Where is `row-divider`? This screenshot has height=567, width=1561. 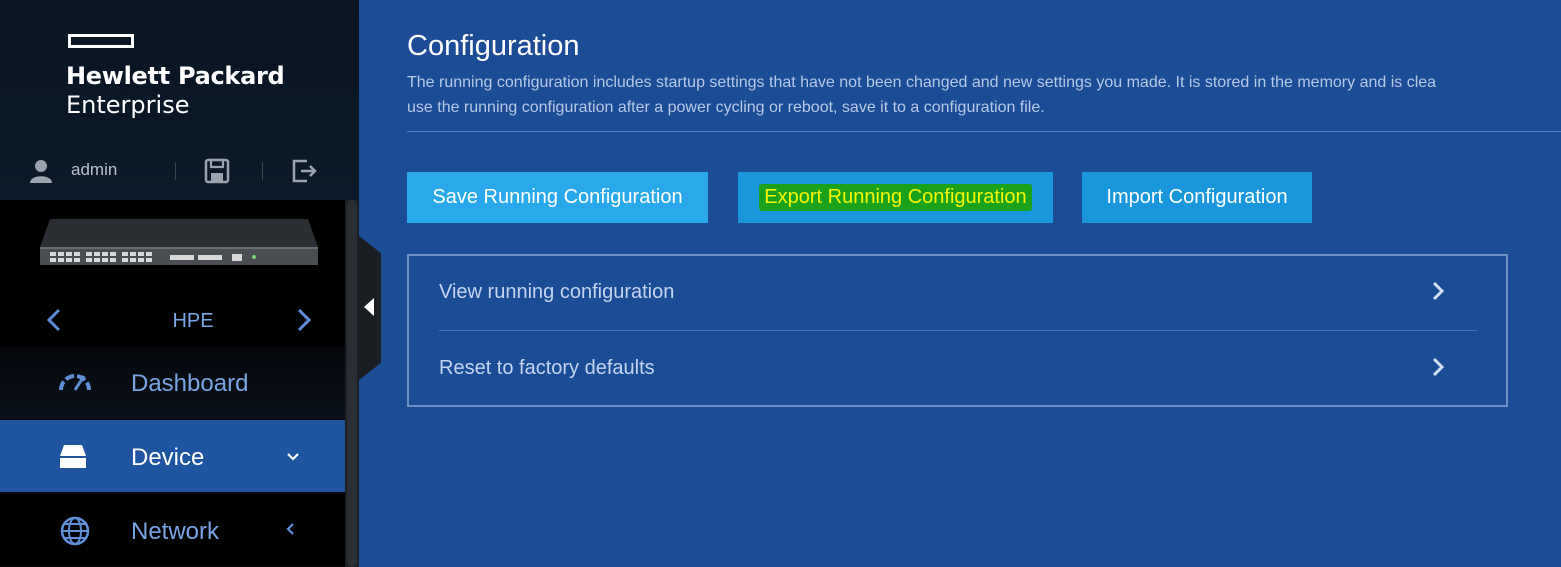 row-divider is located at coordinates (958, 330).